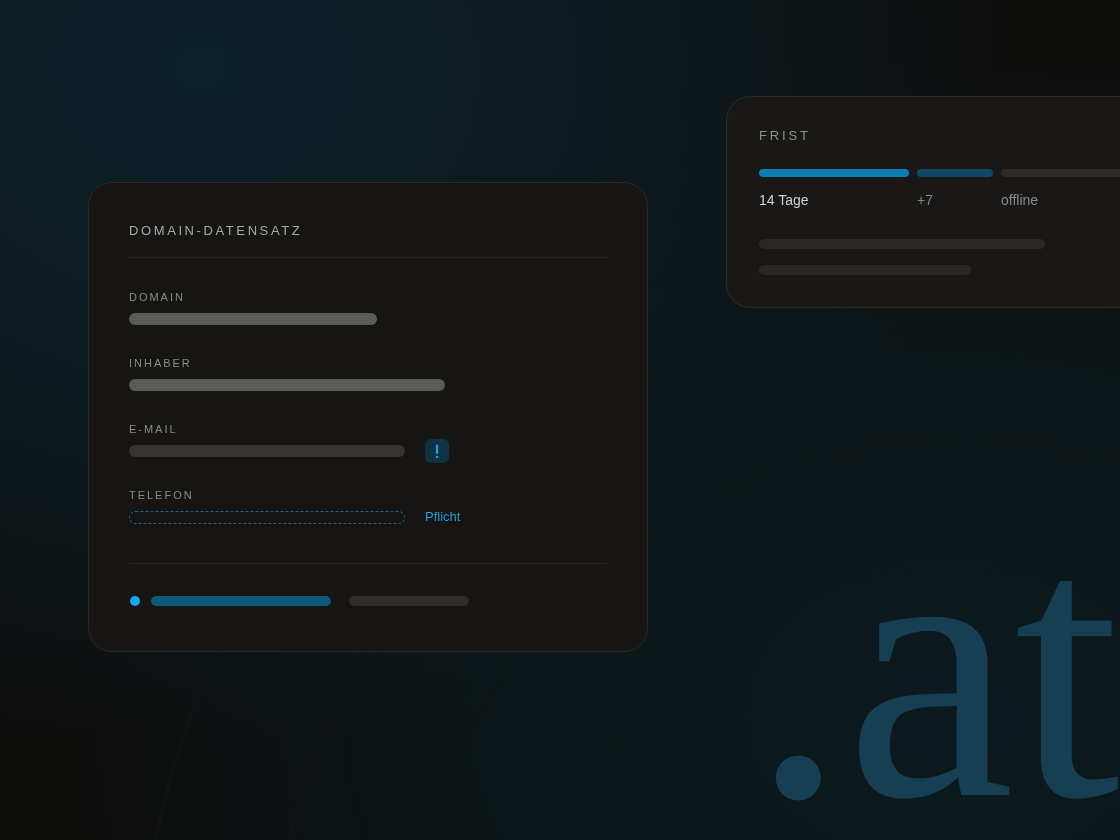  Describe the element at coordinates (157, 297) in the screenshot. I see `field-label: DOMAIN` at that location.